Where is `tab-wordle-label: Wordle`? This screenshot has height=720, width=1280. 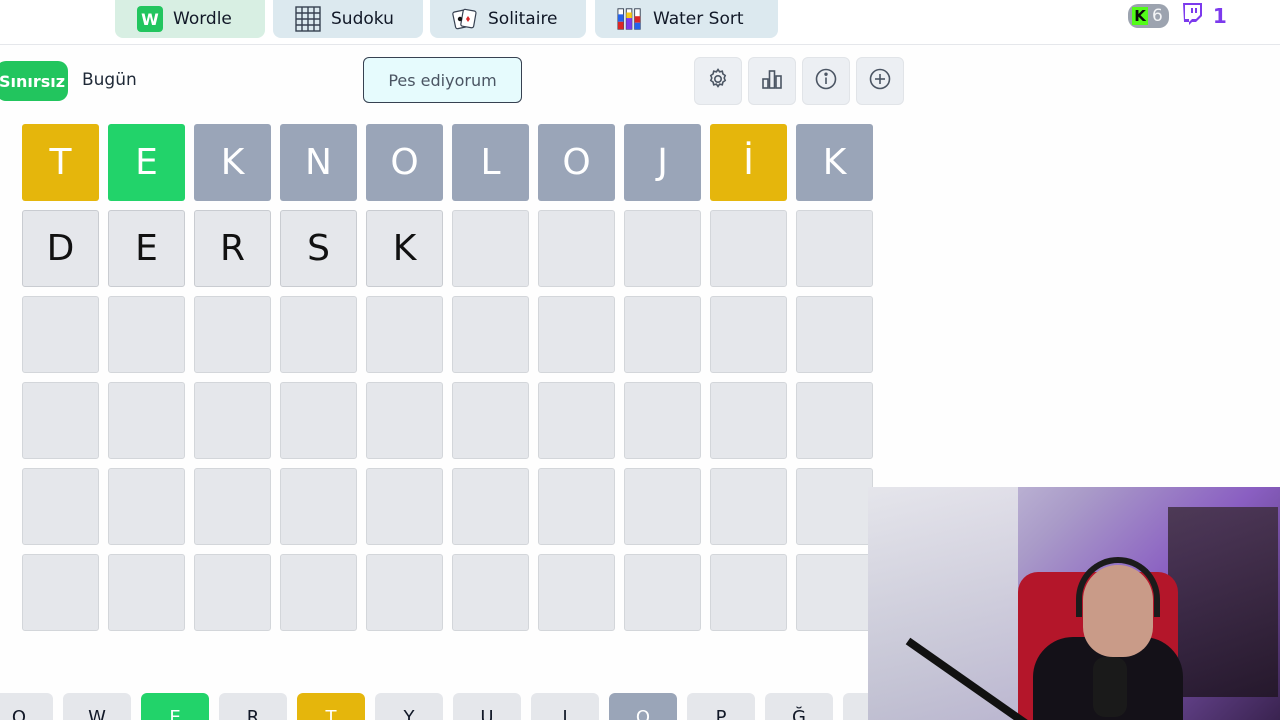
tab-wordle-label: Wordle is located at coordinates (202, 19).